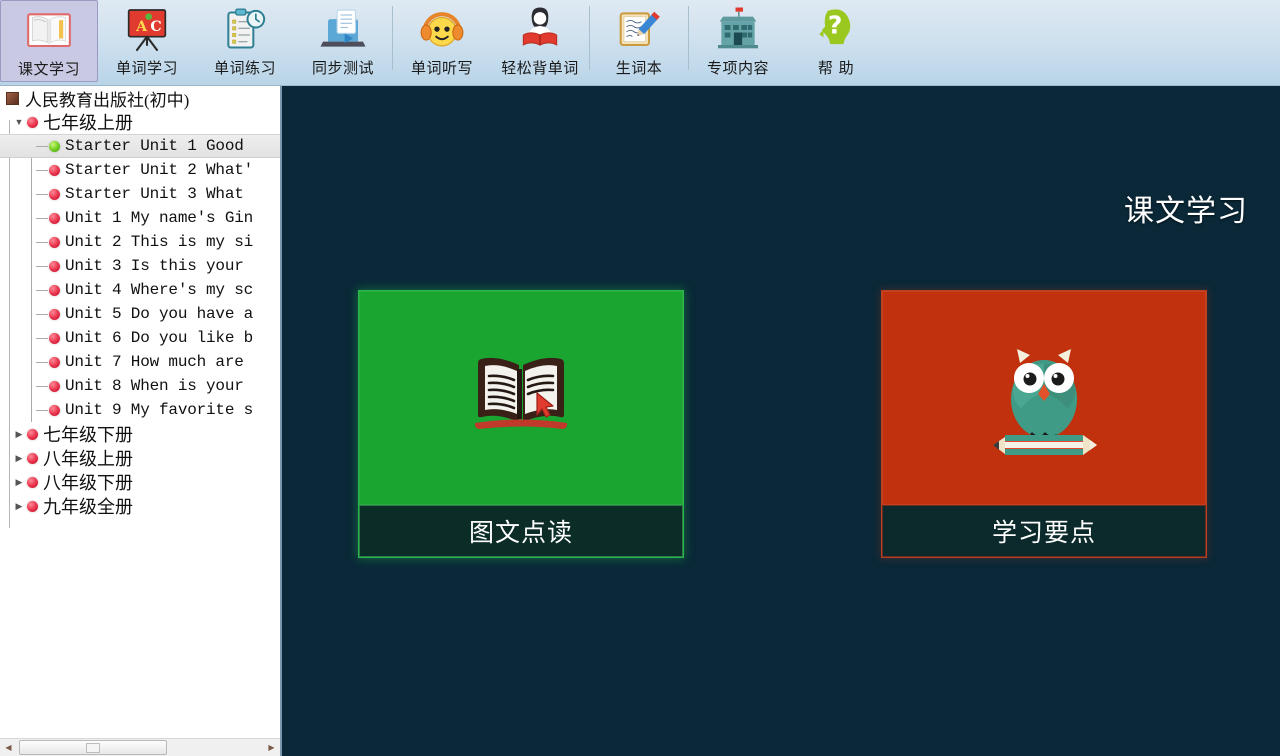 Image resolution: width=1280 pixels, height=756 pixels. I want to click on tree-node-label: Unit 7 How much are, so click(154, 362).